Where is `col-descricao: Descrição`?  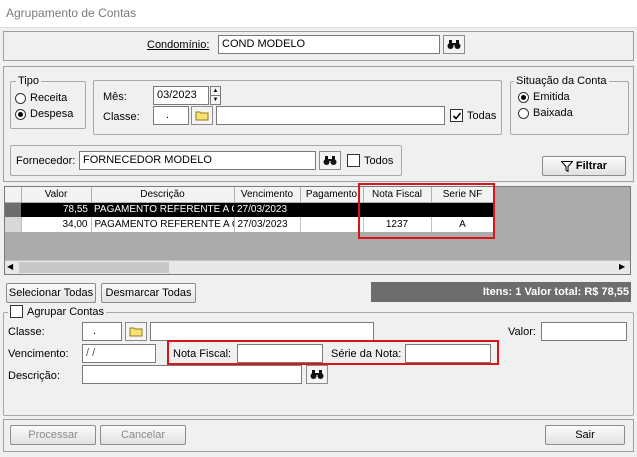
col-descricao: Descrição is located at coordinates (163, 195).